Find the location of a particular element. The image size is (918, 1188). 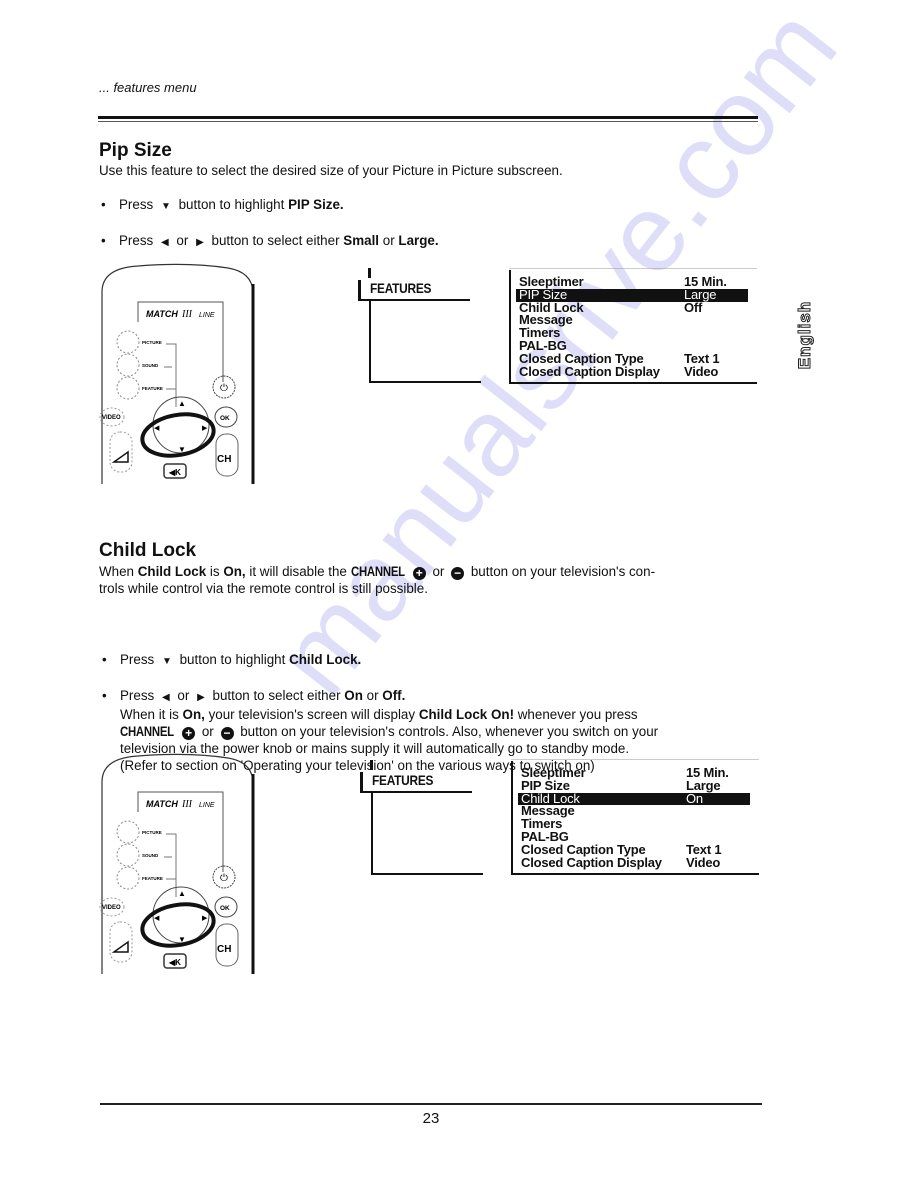

header-rule-thin is located at coordinates (428, 121).